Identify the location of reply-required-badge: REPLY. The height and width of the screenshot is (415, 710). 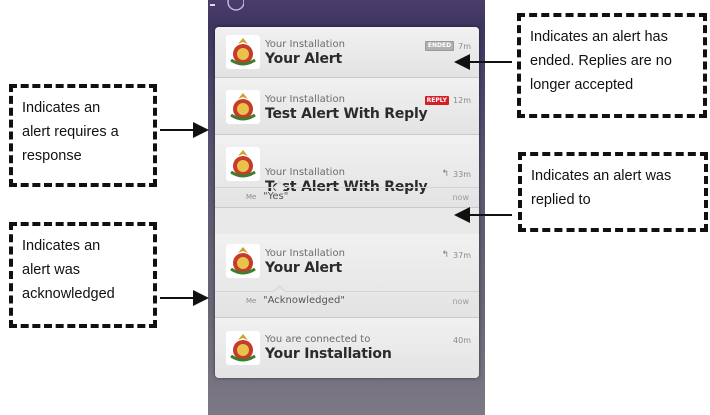
(437, 100).